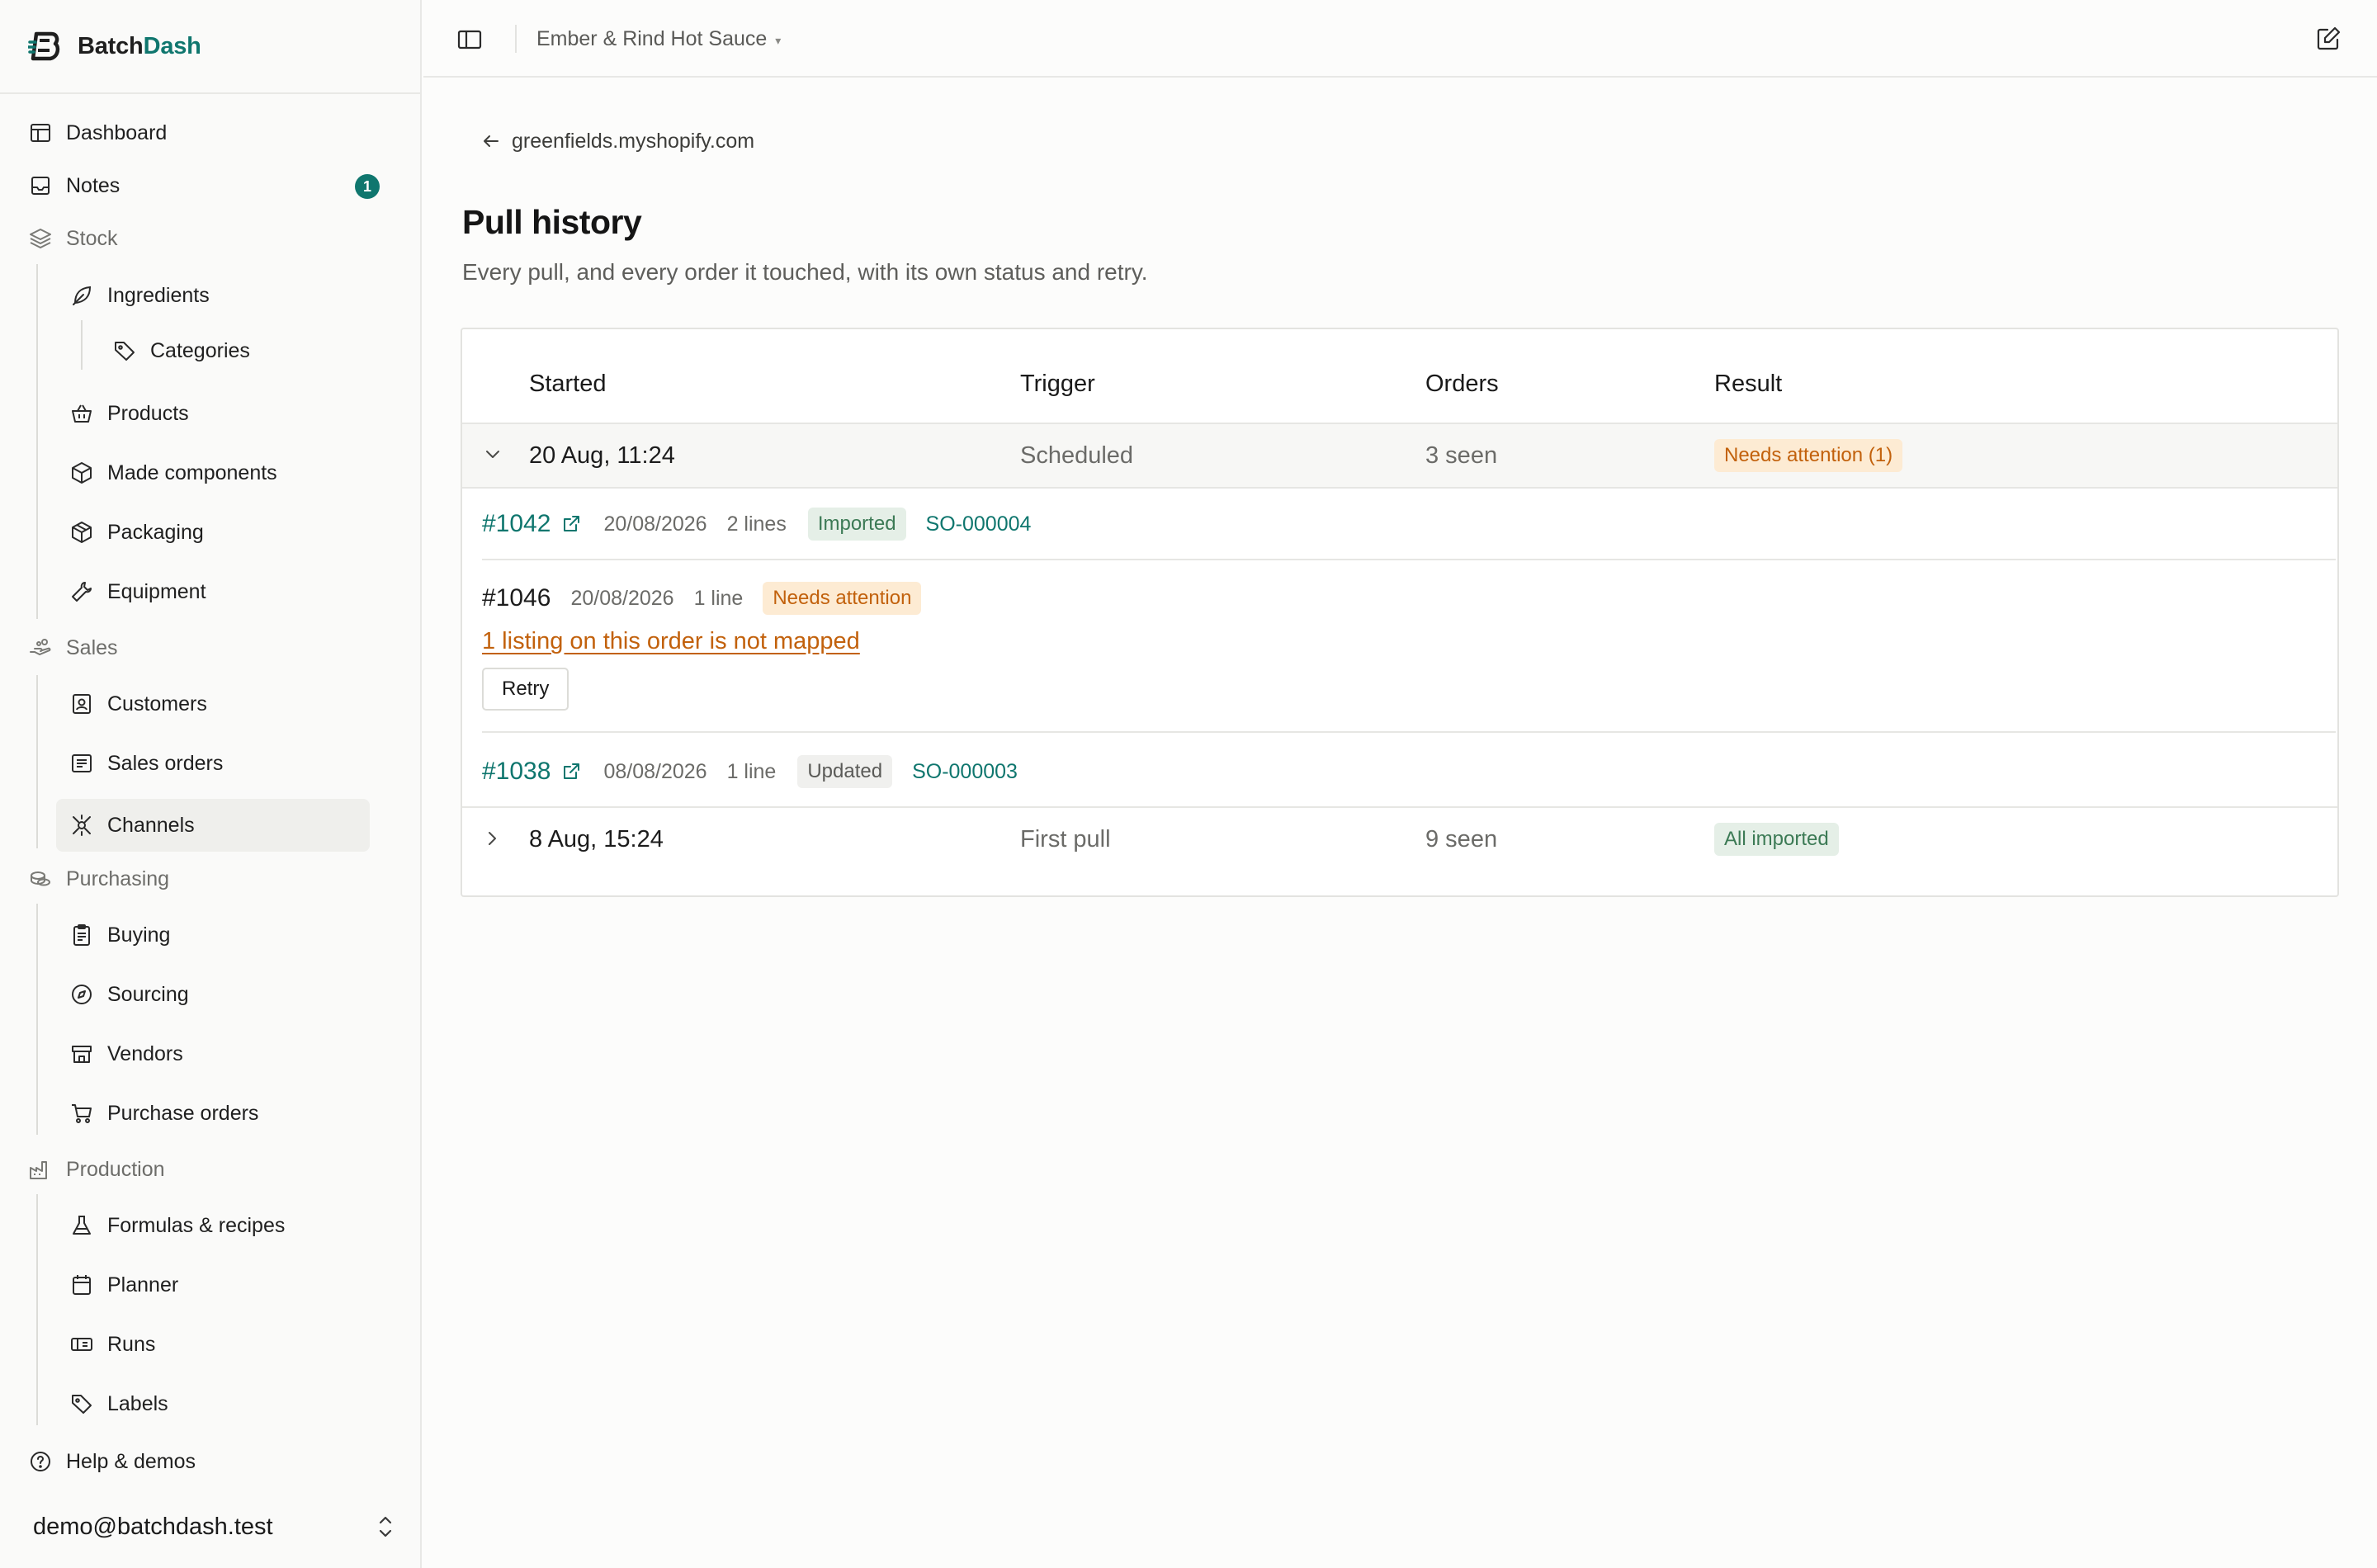 This screenshot has width=2377, height=1568. Describe the element at coordinates (671, 641) in the screenshot. I see `unmapped-listing-link: 1 listing on this order is not mapped` at that location.